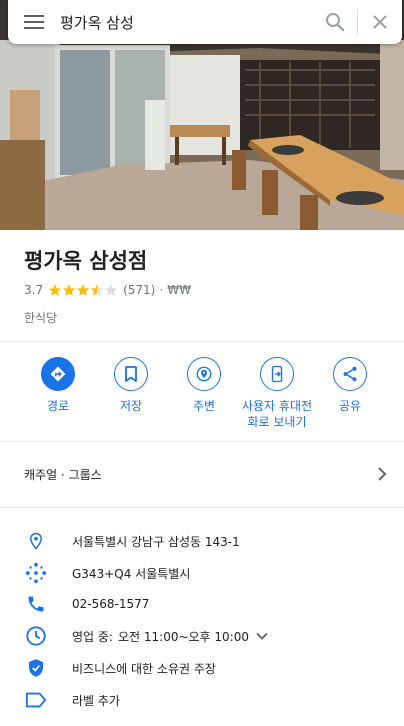 The width and height of the screenshot is (404, 726). What do you see at coordinates (131, 573) in the screenshot?
I see `plus-code-text: G343+Q4 서울특별시` at bounding box center [131, 573].